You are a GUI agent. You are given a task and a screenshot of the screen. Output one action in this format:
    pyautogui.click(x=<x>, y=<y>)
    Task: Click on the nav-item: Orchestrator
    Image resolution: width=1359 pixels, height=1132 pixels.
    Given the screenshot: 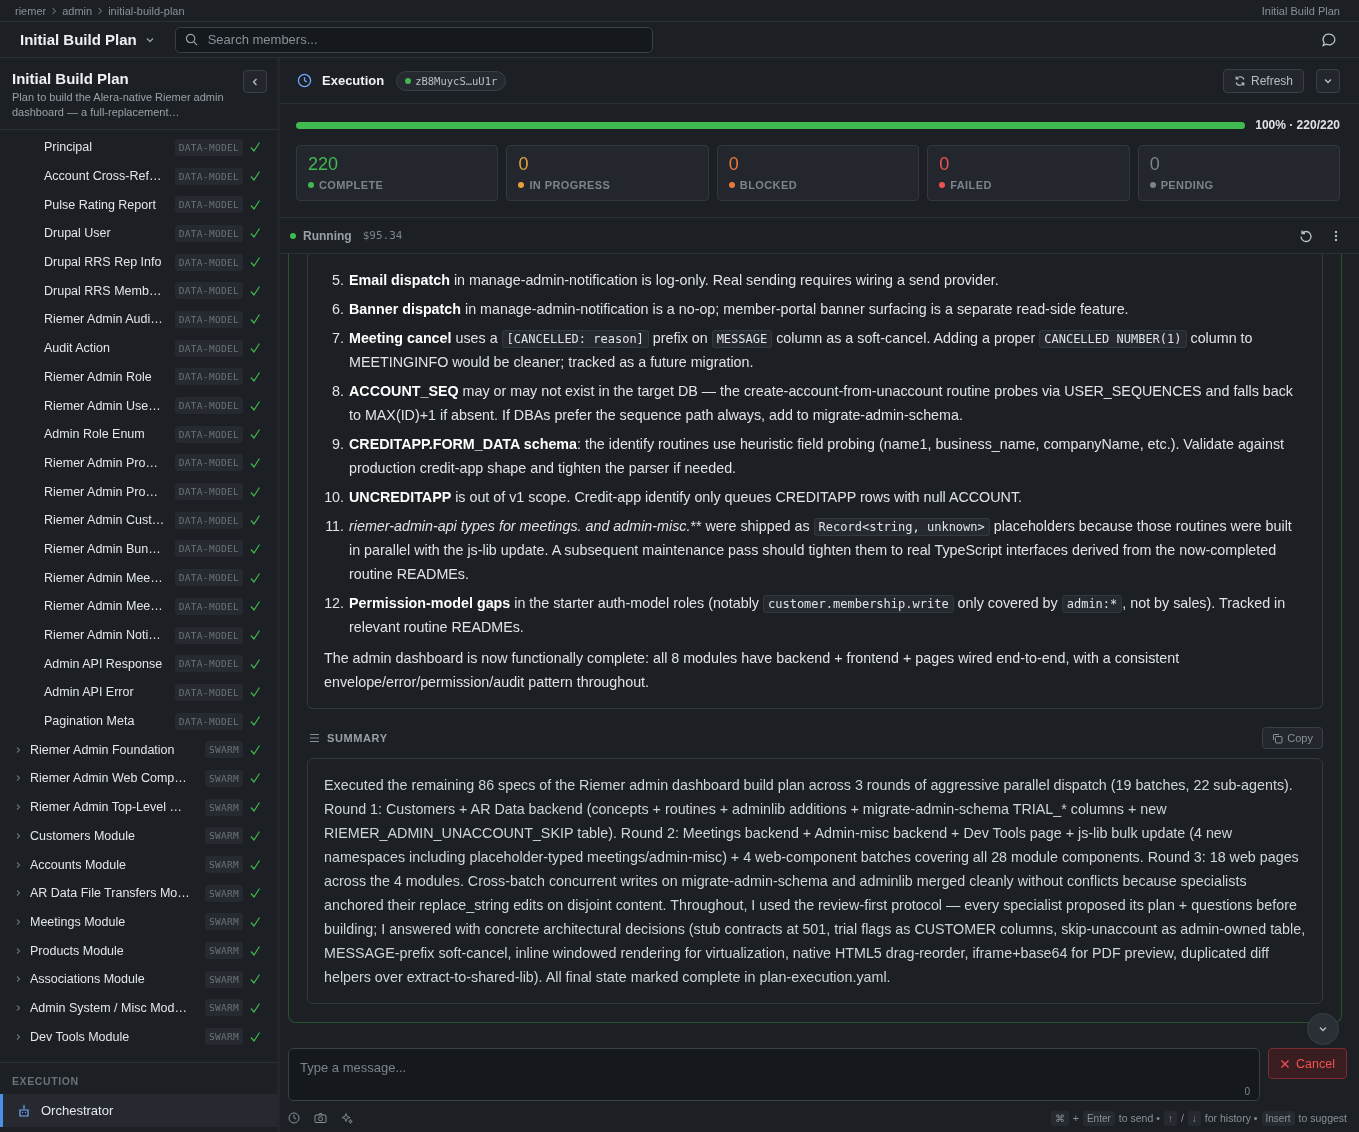 What is the action you would take?
    pyautogui.click(x=138, y=1110)
    